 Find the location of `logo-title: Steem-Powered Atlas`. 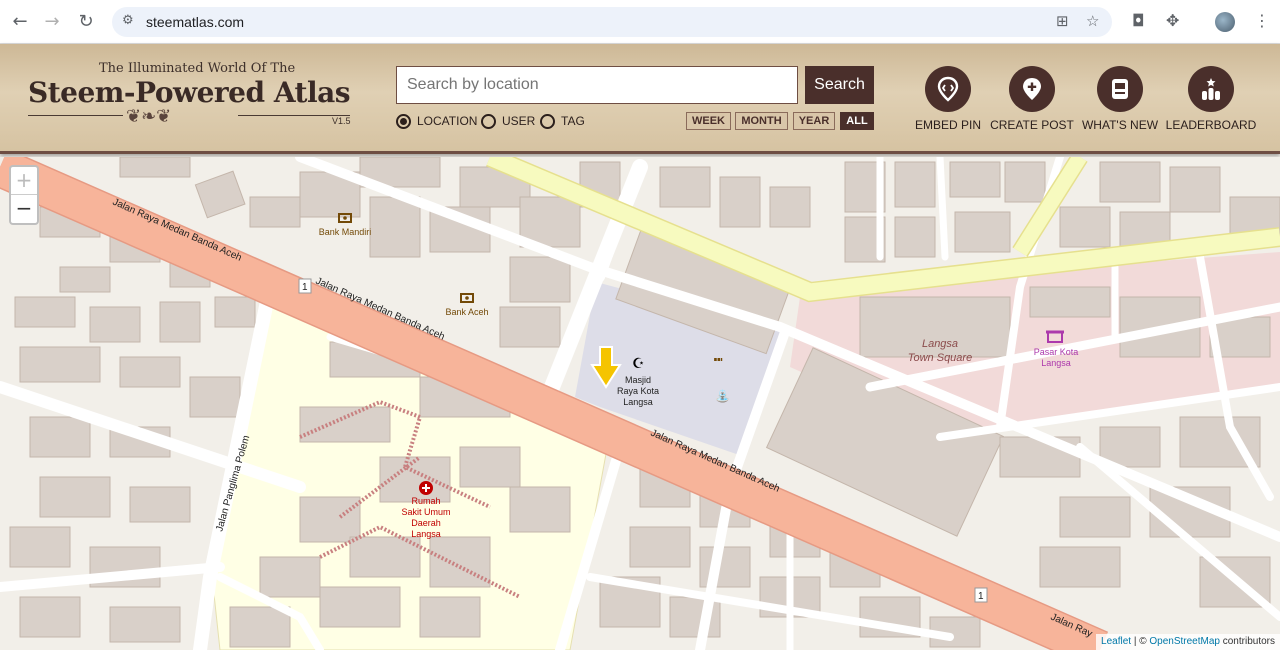

logo-title: Steem-Powered Atlas is located at coordinates (189, 92).